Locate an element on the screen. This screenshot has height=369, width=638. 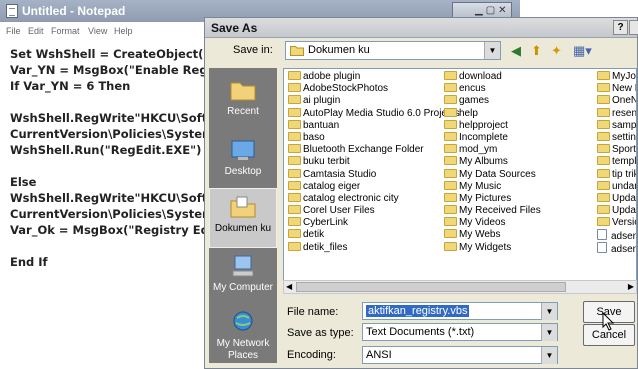
list-item-label: catalog eiger is located at coordinates (332, 186).